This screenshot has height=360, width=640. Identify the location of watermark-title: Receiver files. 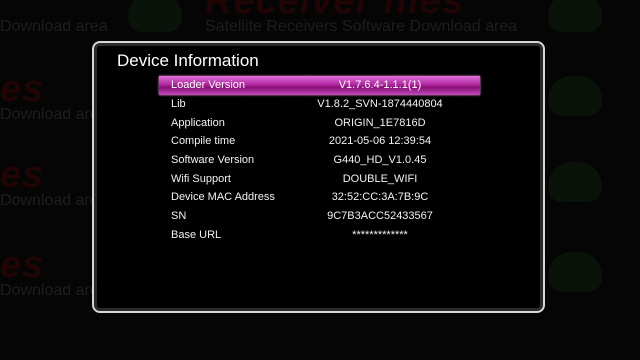
(335, 11).